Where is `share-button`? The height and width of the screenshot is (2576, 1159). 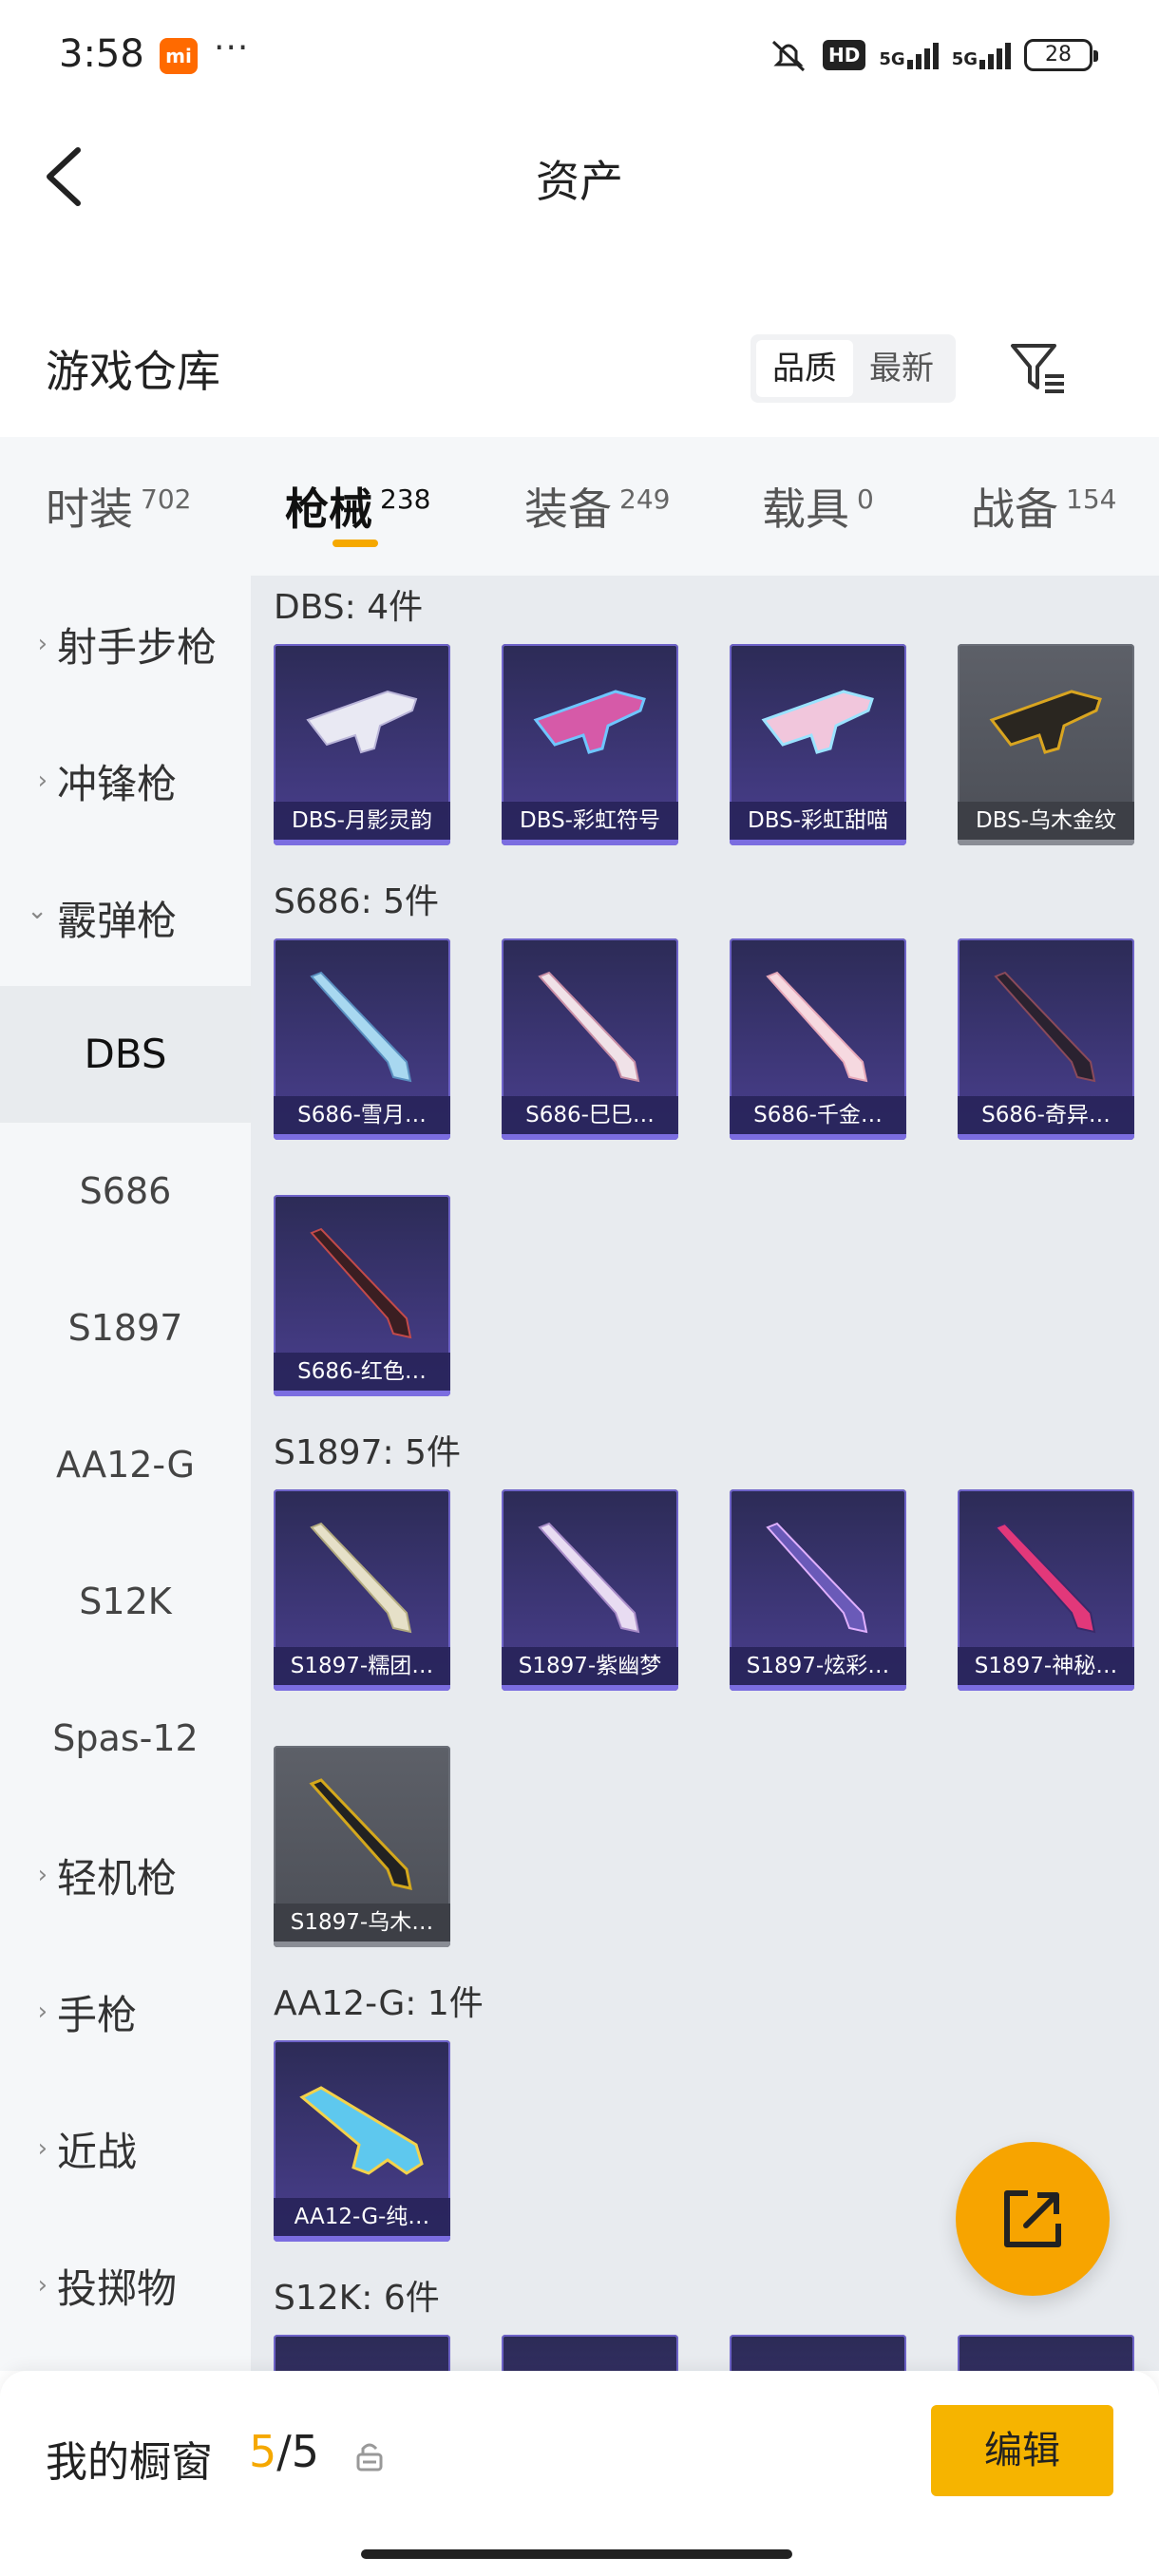
share-button is located at coordinates (1033, 2219).